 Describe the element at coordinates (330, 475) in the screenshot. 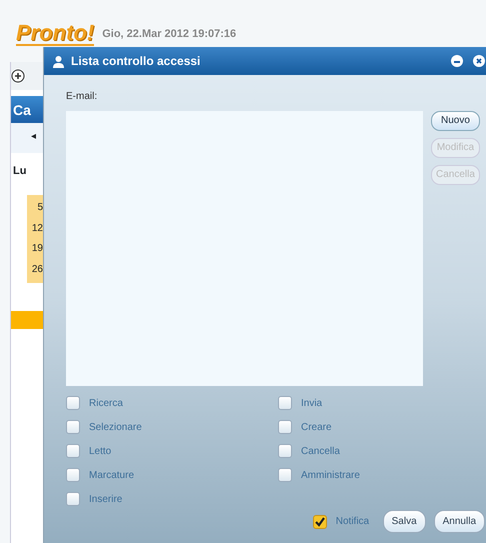

I see `checkbox-label: Amministrare` at that location.